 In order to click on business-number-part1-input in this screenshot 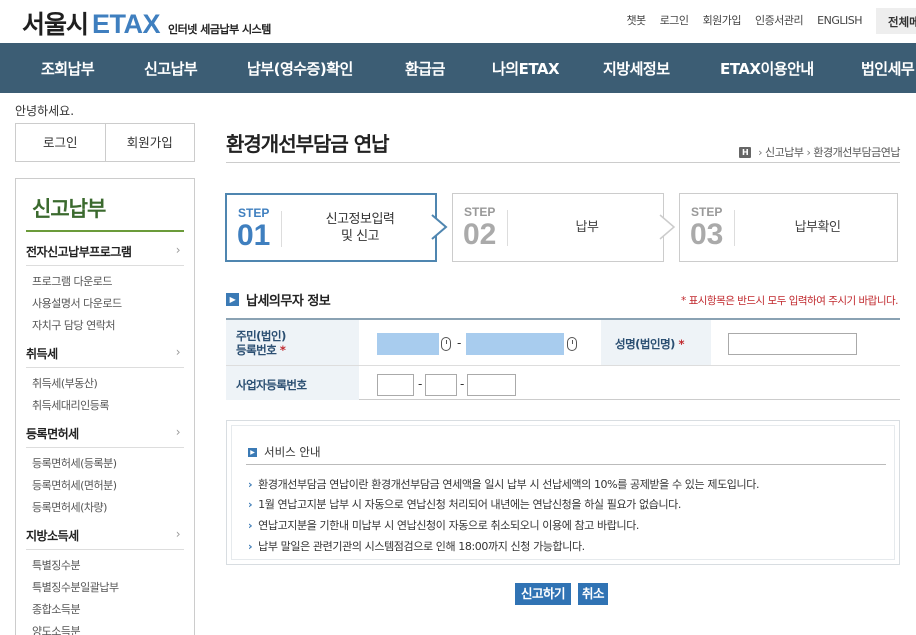, I will do `click(395, 385)`.